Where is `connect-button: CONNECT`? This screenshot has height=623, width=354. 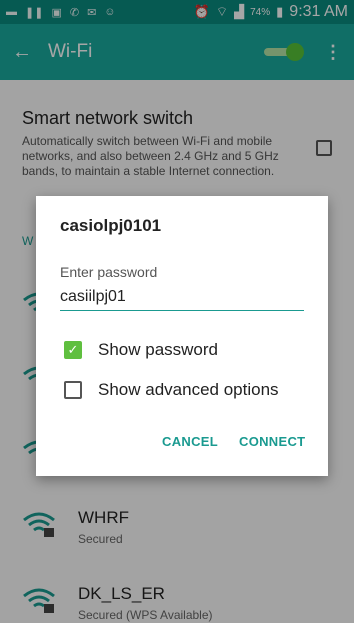
connect-button: CONNECT is located at coordinates (272, 441).